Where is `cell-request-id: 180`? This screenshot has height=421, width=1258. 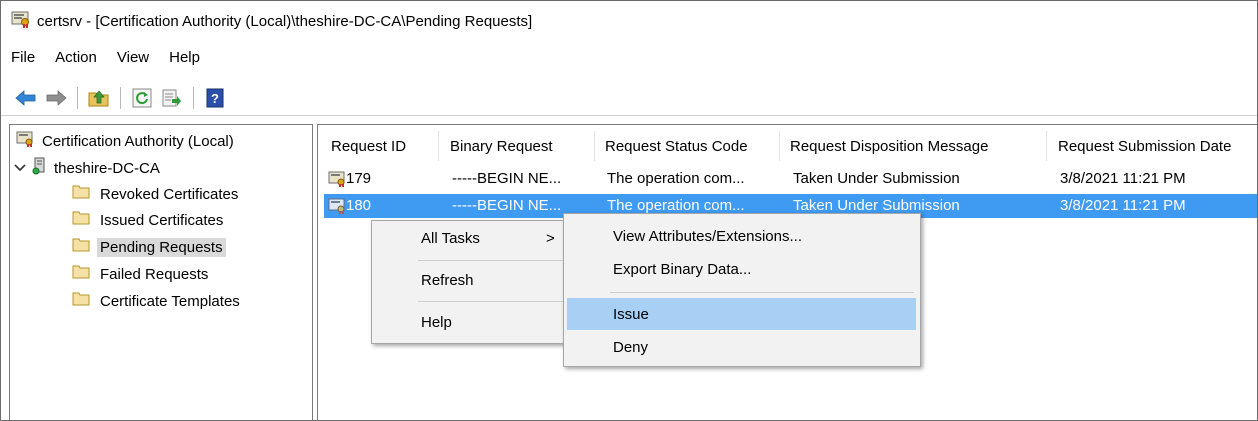
cell-request-id: 180 is located at coordinates (359, 205).